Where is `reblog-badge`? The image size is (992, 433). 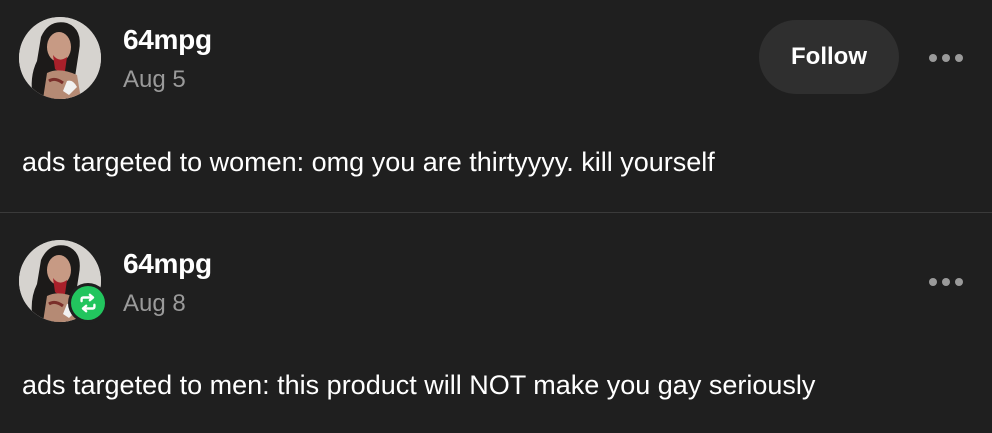
reblog-badge is located at coordinates (88, 303).